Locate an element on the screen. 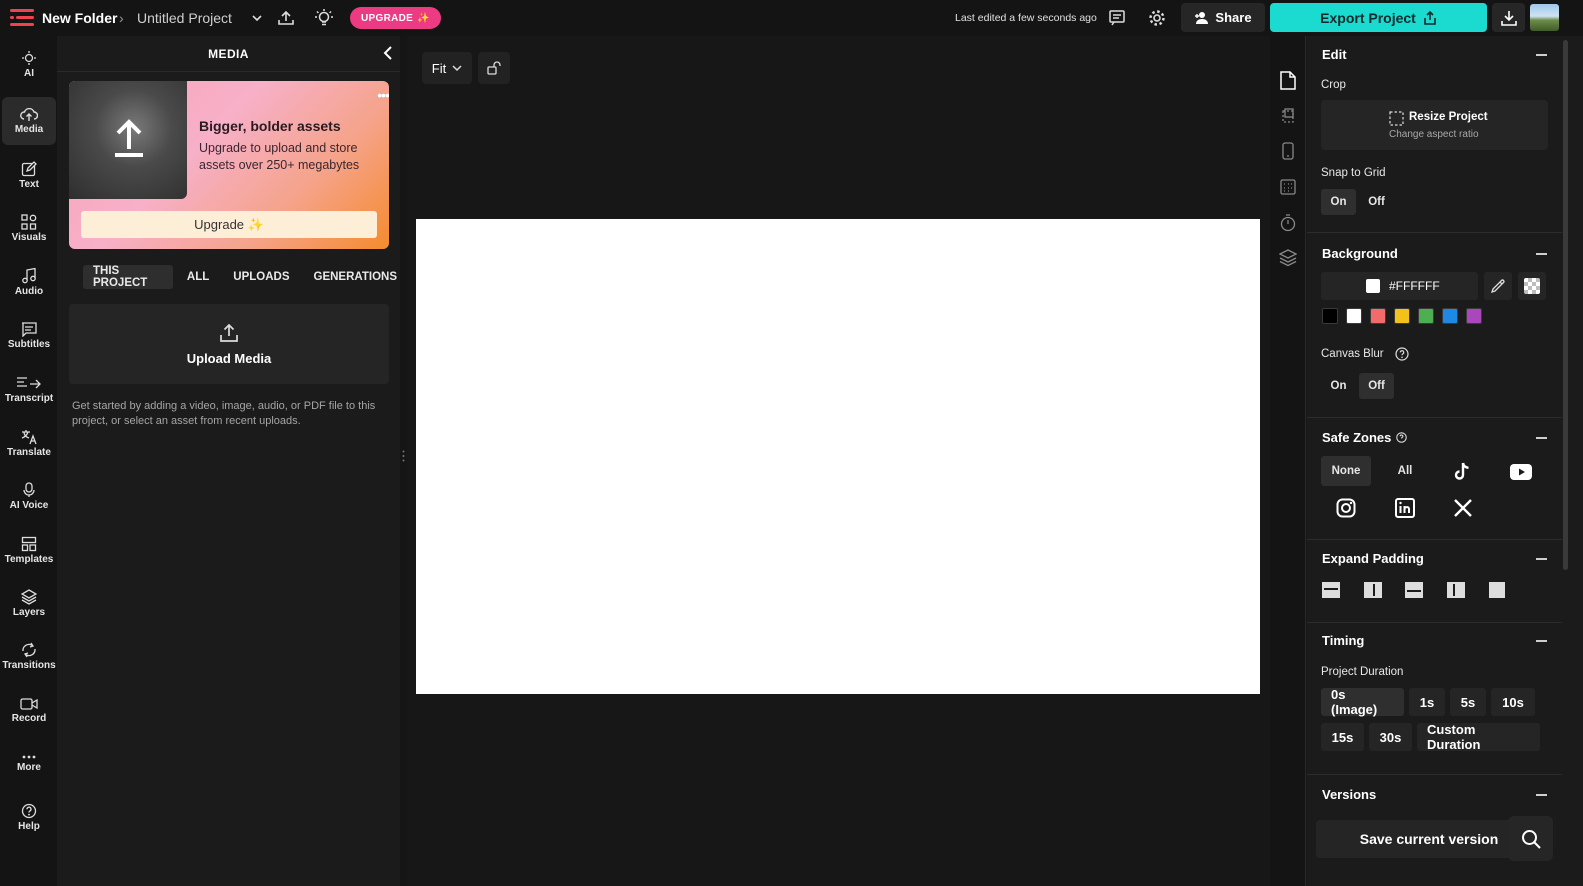 The image size is (1583, 886). duration-custom: Custom Duration is located at coordinates (1478, 737).